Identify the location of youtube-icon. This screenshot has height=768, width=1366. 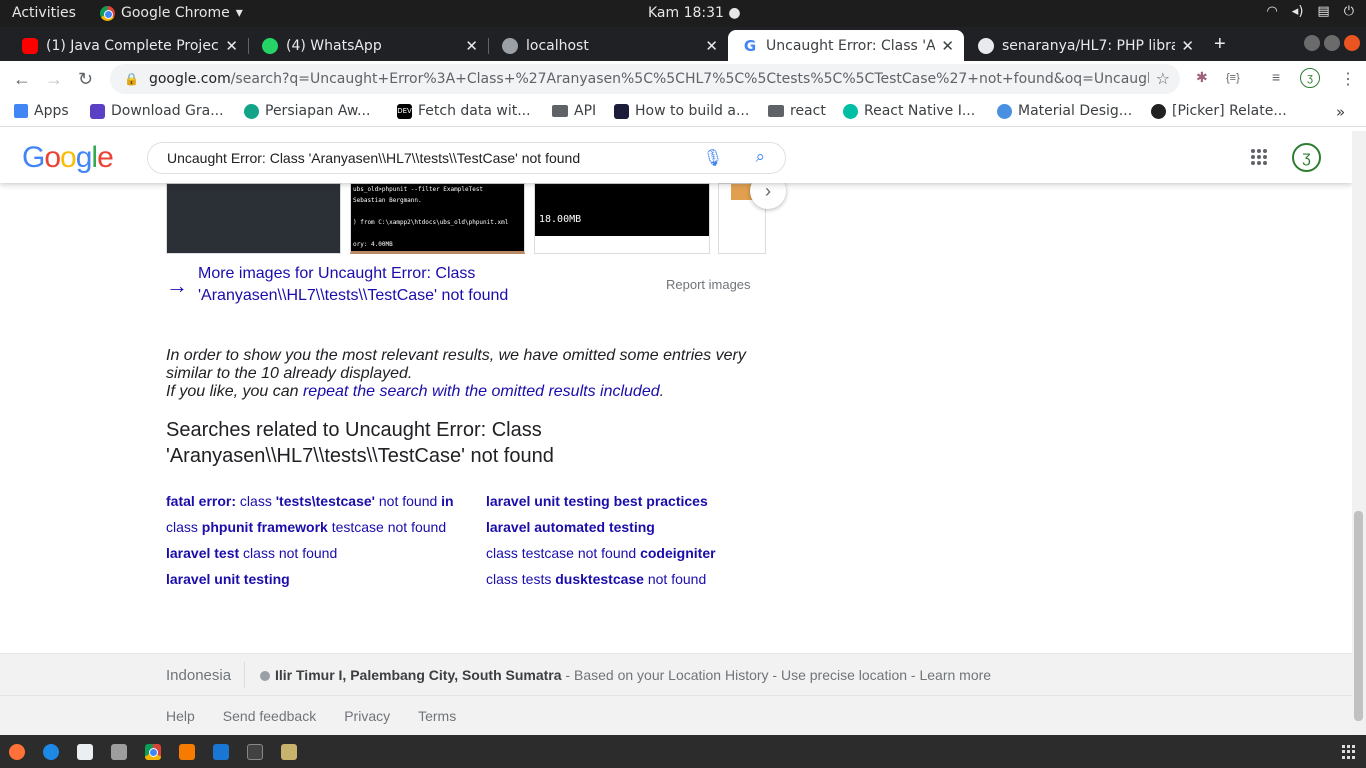
(30, 45).